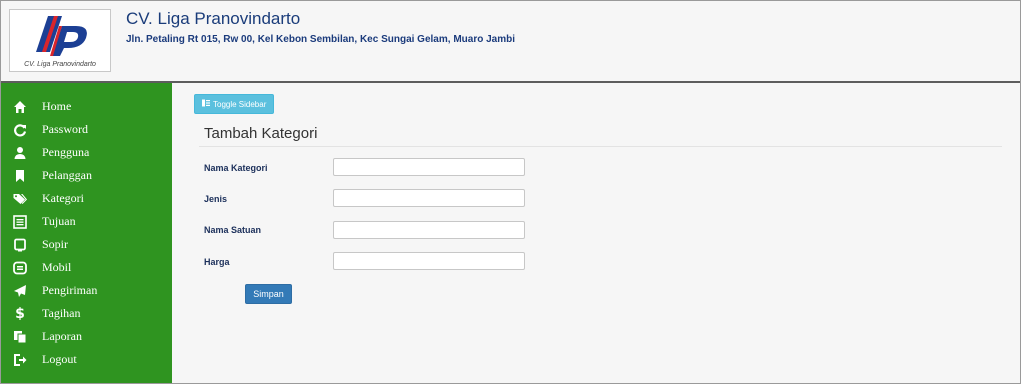 The image size is (1021, 384). I want to click on refresh-icon, so click(20, 130).